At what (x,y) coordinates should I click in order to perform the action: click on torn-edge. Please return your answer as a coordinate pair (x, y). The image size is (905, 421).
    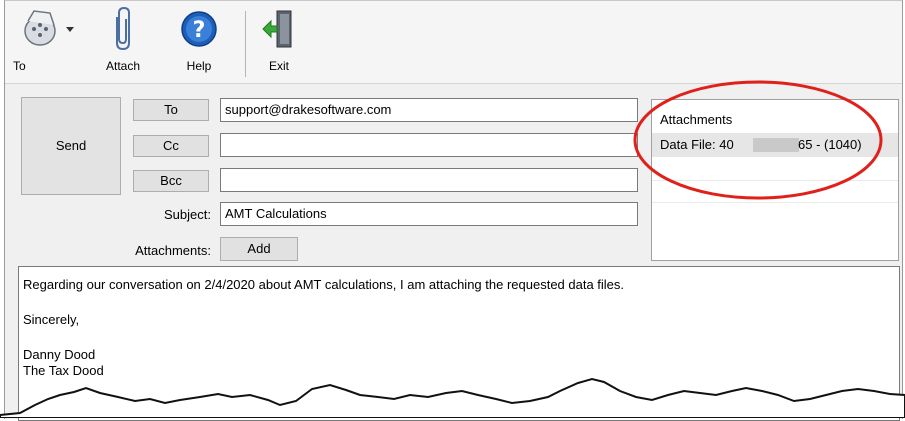
    Looking at the image, I should click on (452, 397).